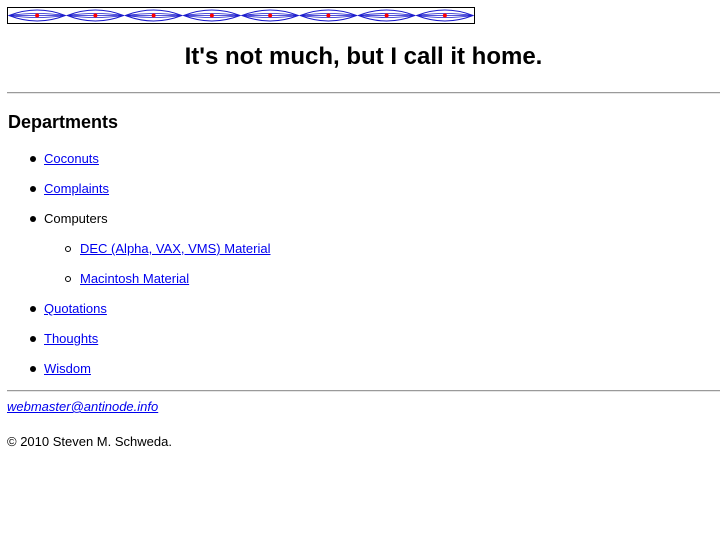 Image resolution: width=727 pixels, height=545 pixels. I want to click on dec-material-link: DEC (Alpha, VAX, VMS) Material, so click(175, 249).